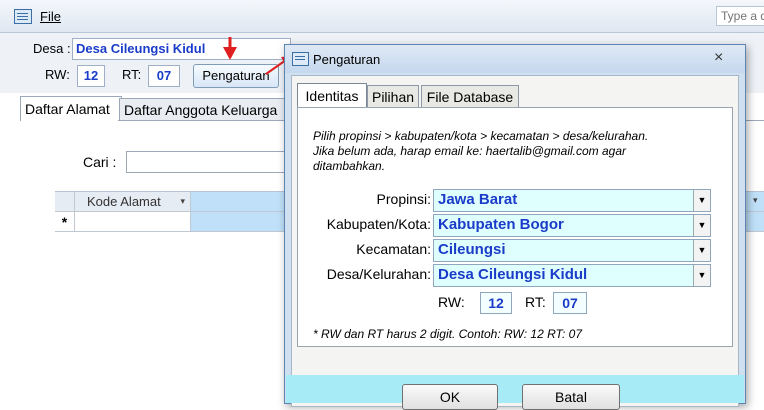 The width and height of the screenshot is (764, 410). I want to click on tab-daftar-anggota-keluarga-label: Daftar Anggota Keluarga, so click(201, 110).